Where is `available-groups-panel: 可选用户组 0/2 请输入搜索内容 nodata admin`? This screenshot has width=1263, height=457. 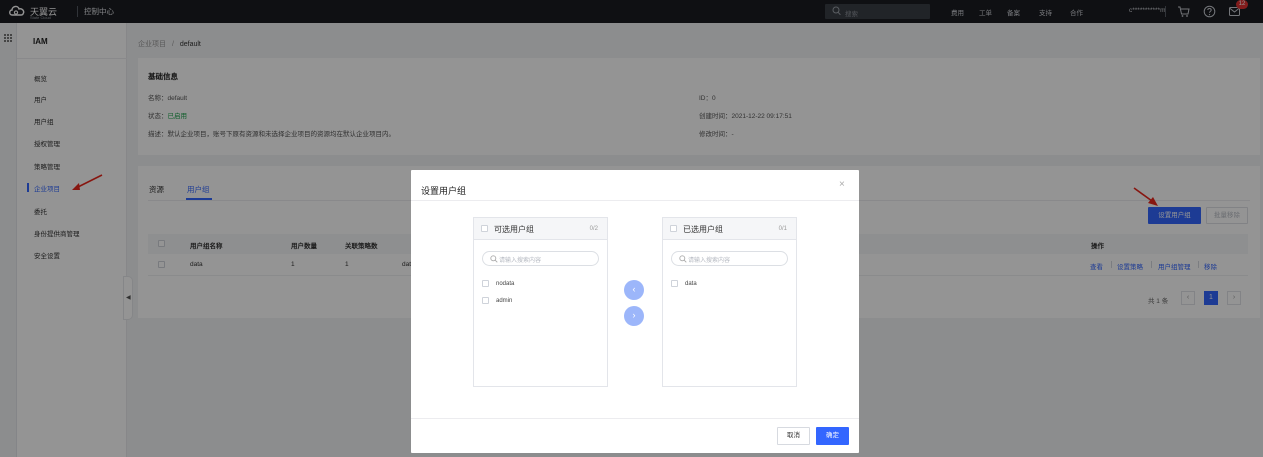 available-groups-panel: 可选用户组 0/2 请输入搜索内容 nodata admin is located at coordinates (540, 302).